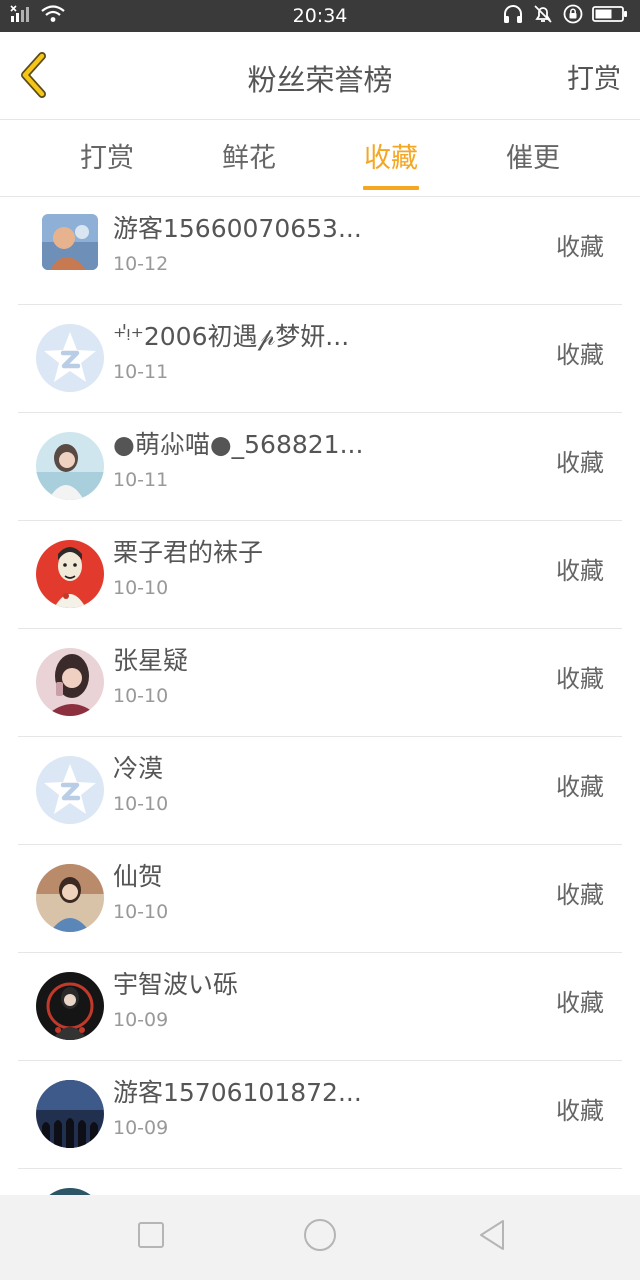 Image resolution: width=640 pixels, height=1280 pixels. Describe the element at coordinates (320, 359) in the screenshot. I see `list-item: ⁺ᵎ̍⁺2006初遇𝓅梦妍... 10-11 收藏` at that location.